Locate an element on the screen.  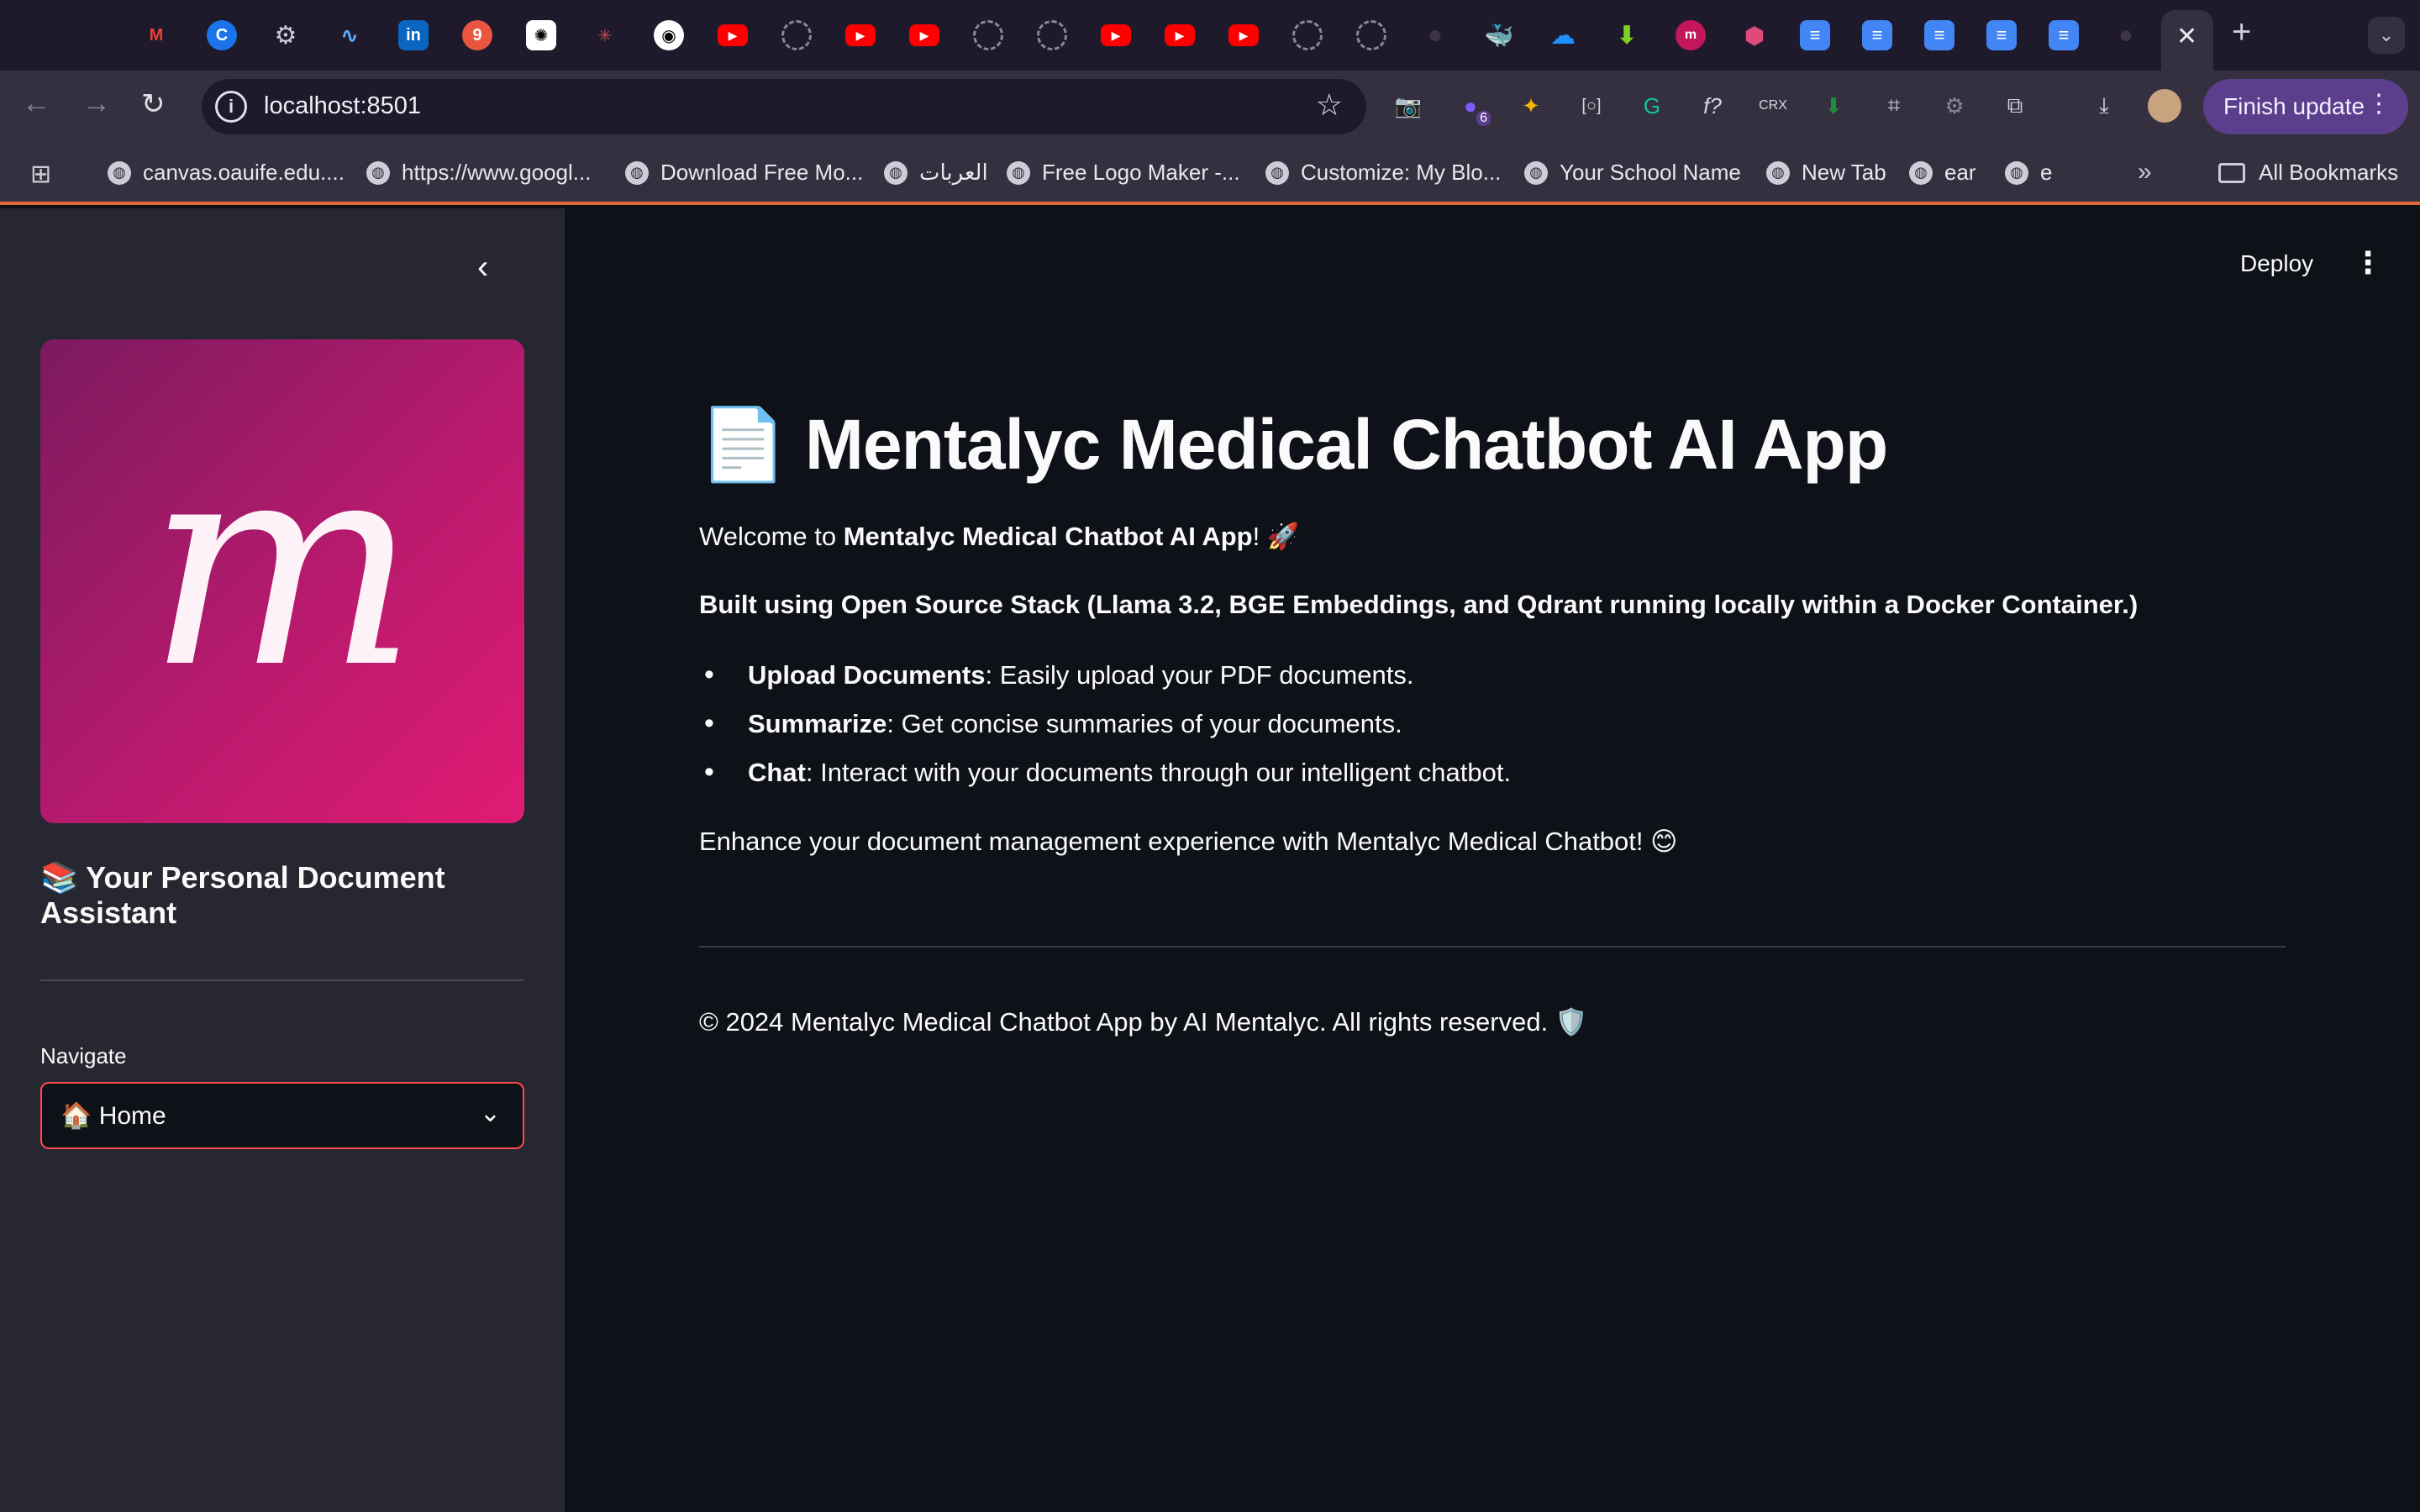
download-extension-icon: ⬇ is located at coordinates (1833, 106).